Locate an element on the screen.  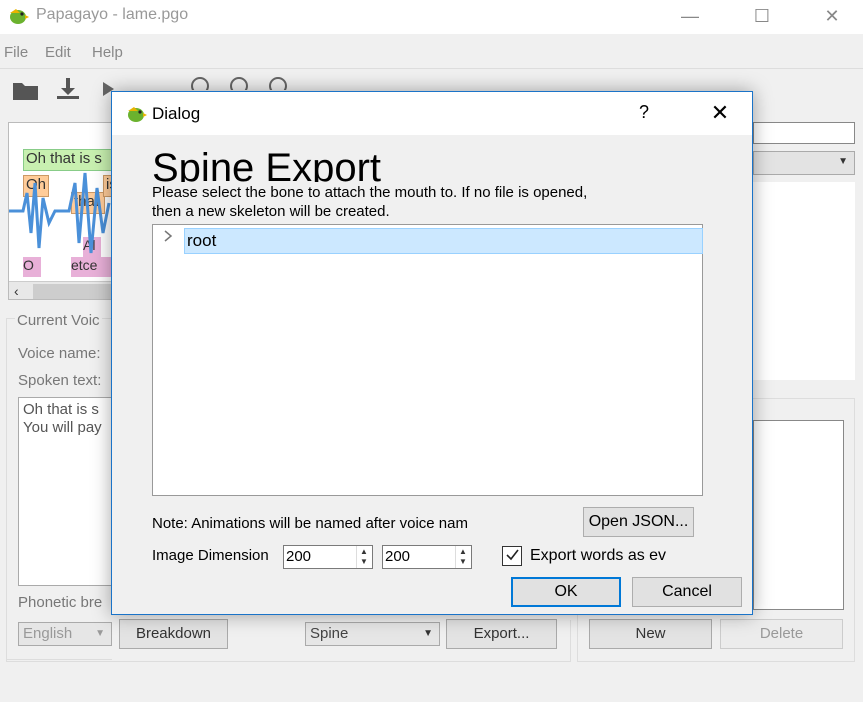
image-dimension-label: Image Dimension is located at coordinates (210, 555).